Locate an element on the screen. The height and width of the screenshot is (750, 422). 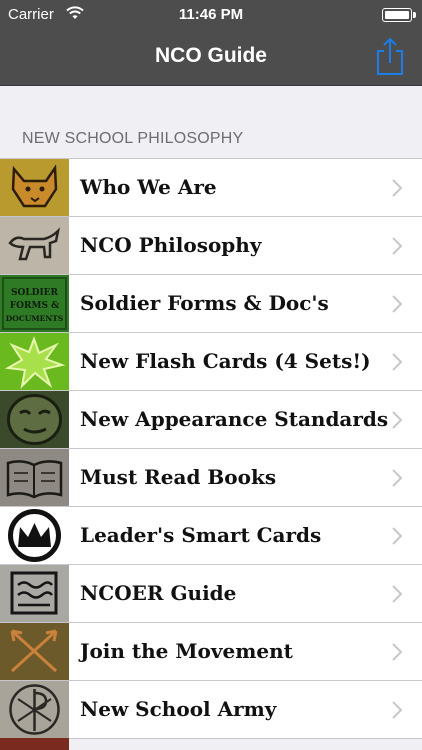
scroll-waves-icon is located at coordinates (34, 593).